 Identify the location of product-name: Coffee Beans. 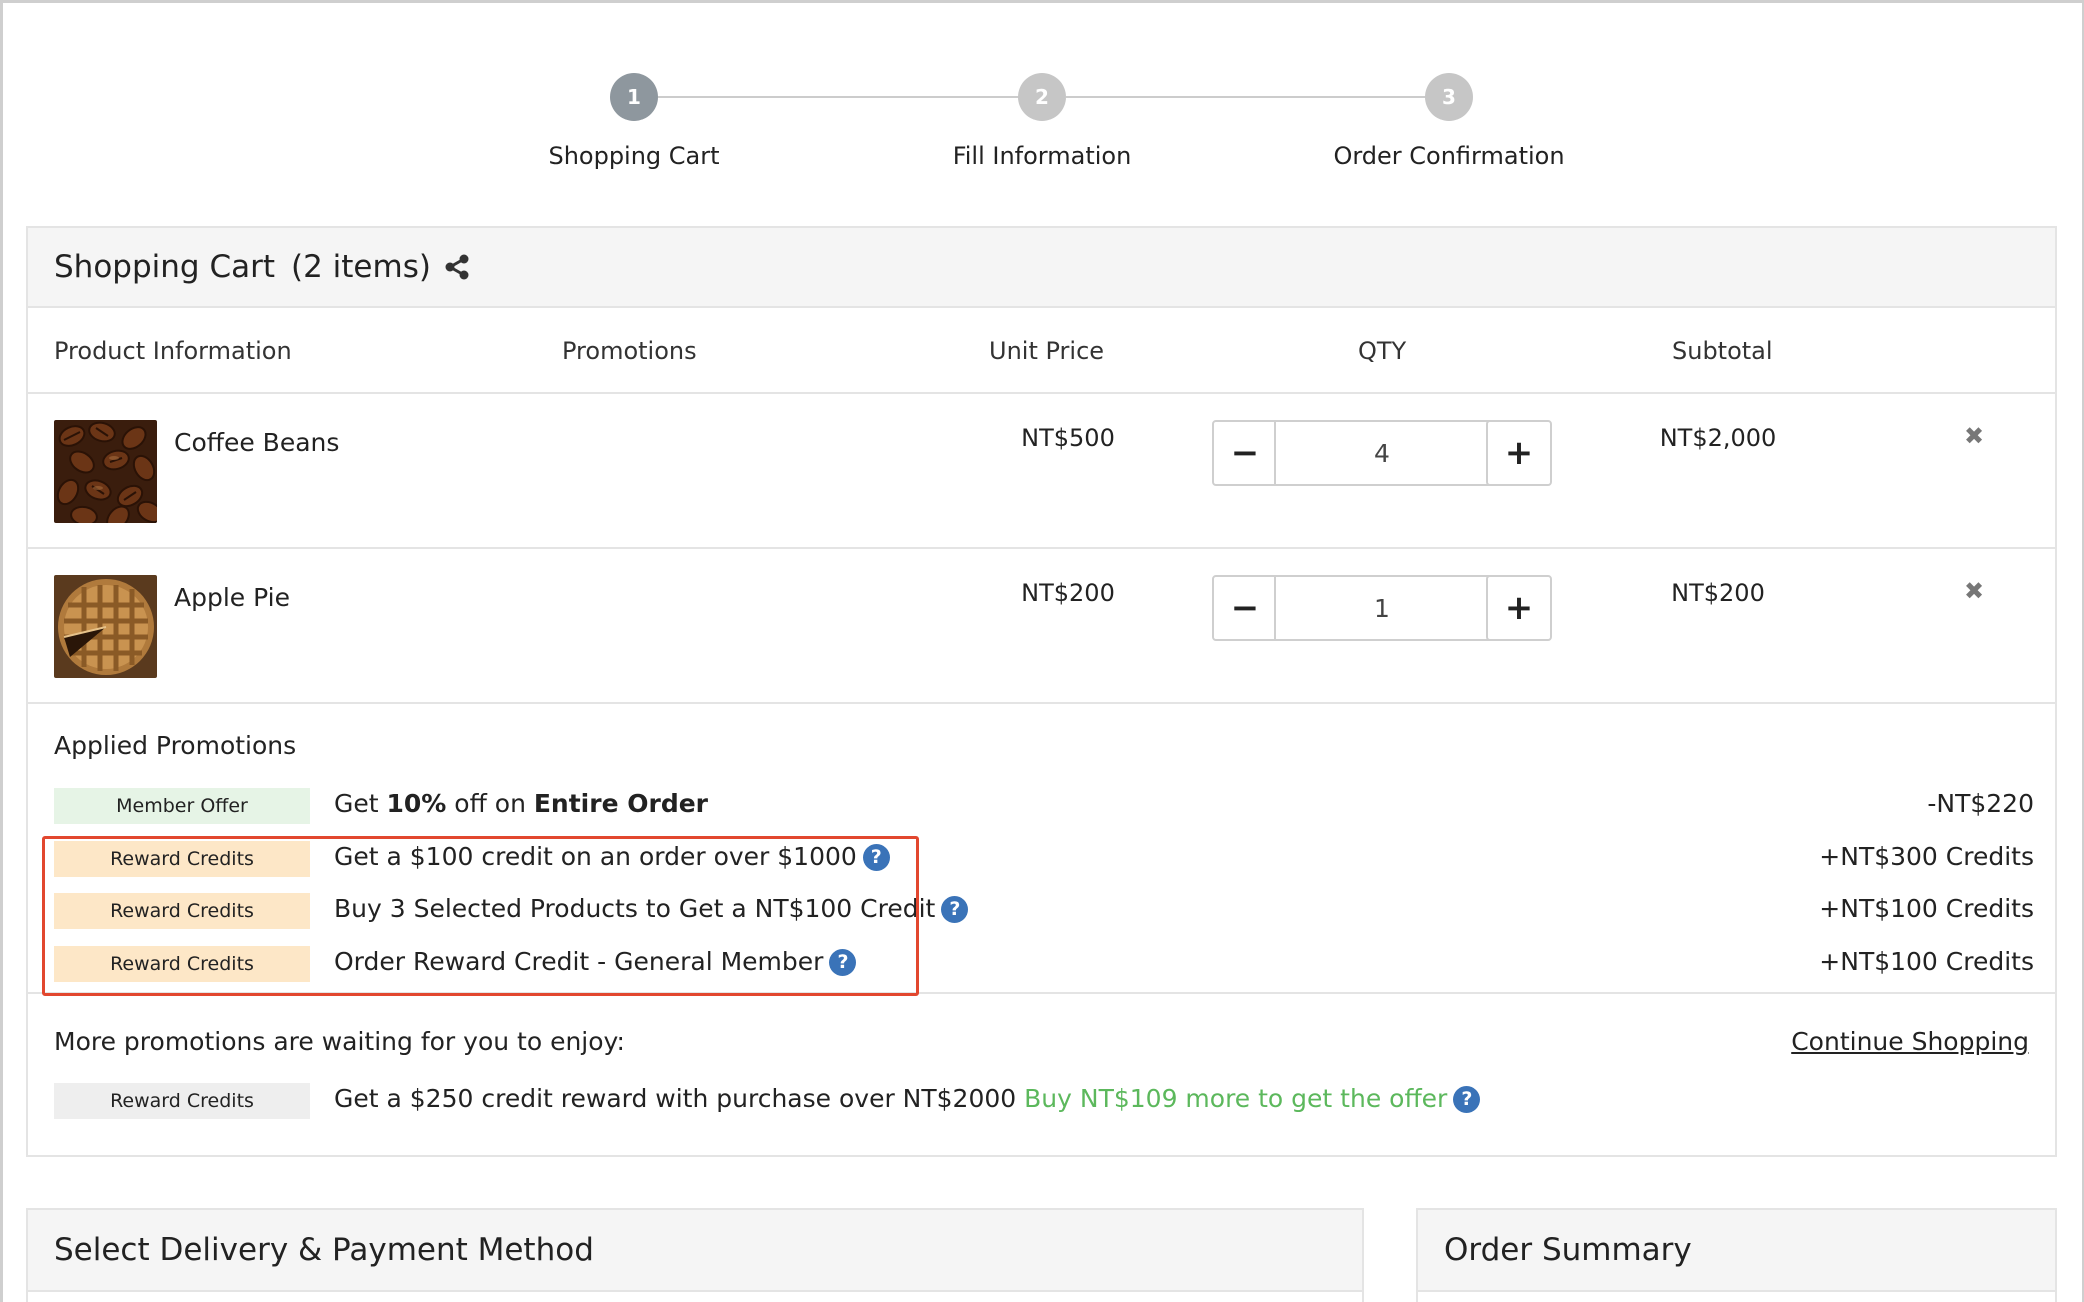
(256, 442).